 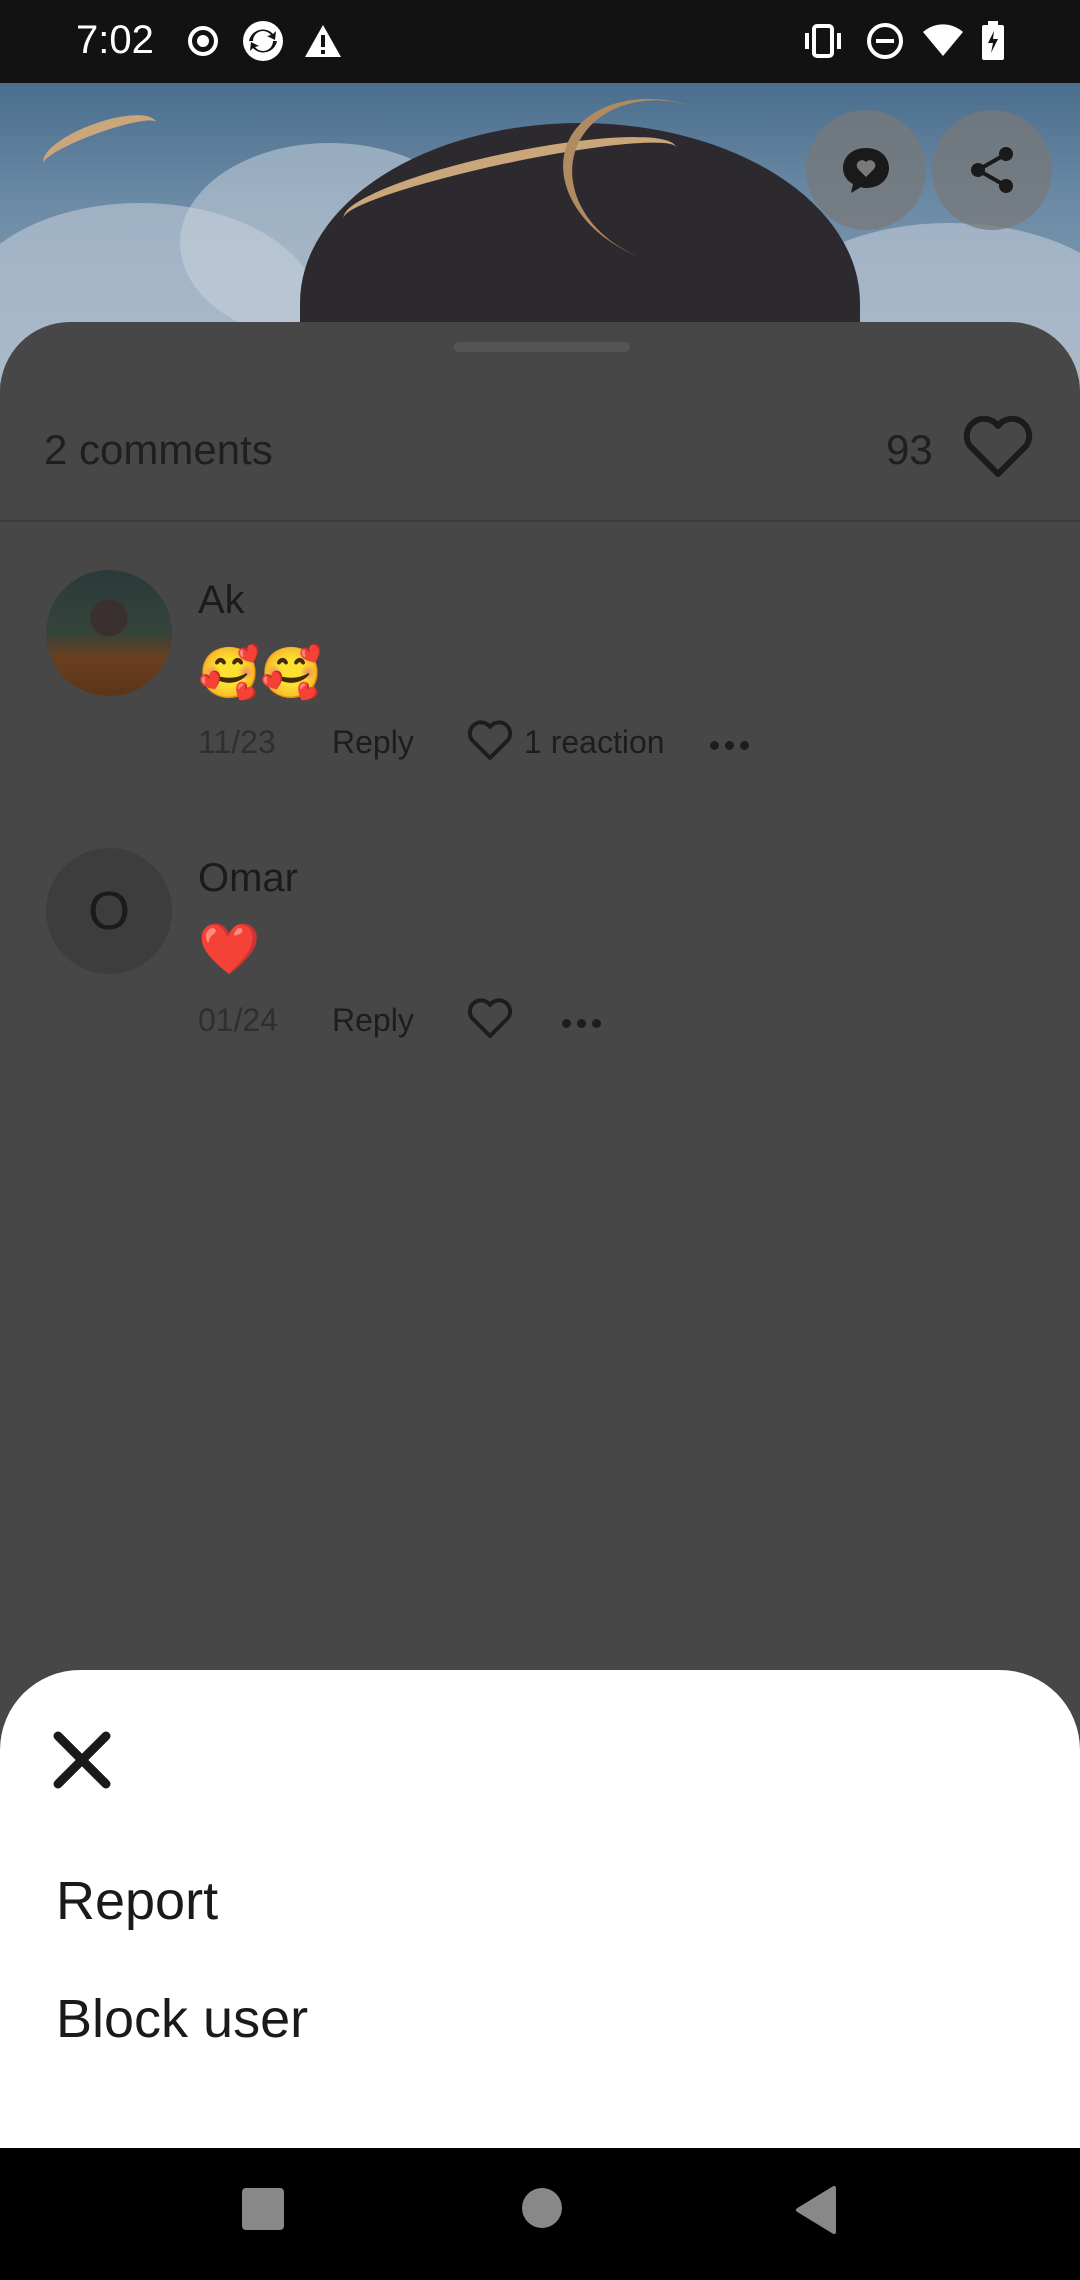 I want to click on status-bar: 7:02, so click(x=540, y=41).